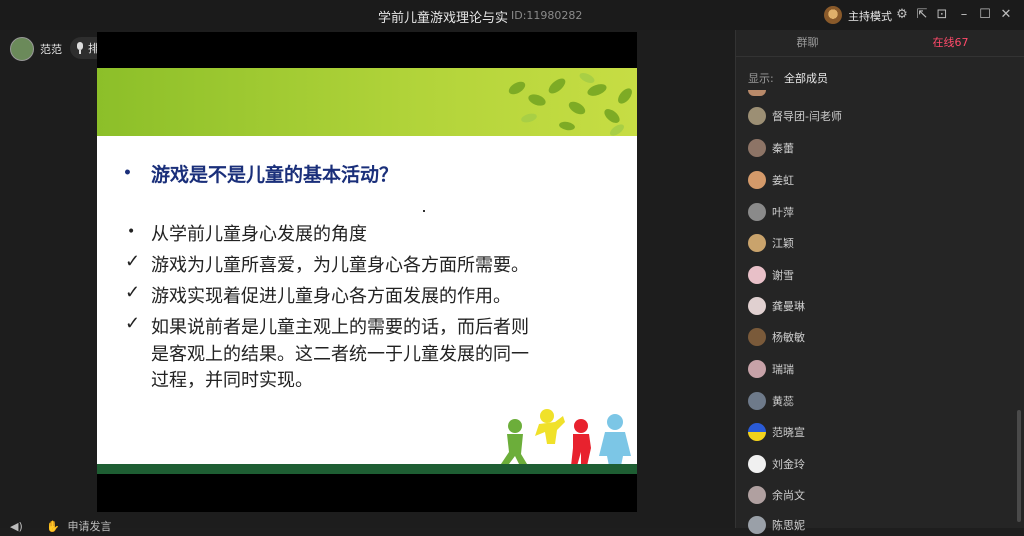  I want to click on tab-divider, so click(880, 56).